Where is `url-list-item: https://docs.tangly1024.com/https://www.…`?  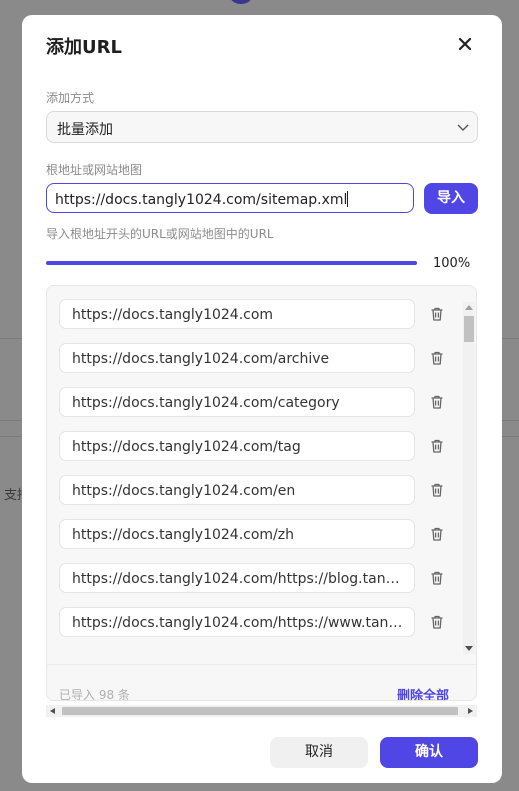
url-list-item: https://docs.tangly1024.com/https://www.… is located at coordinates (259, 629).